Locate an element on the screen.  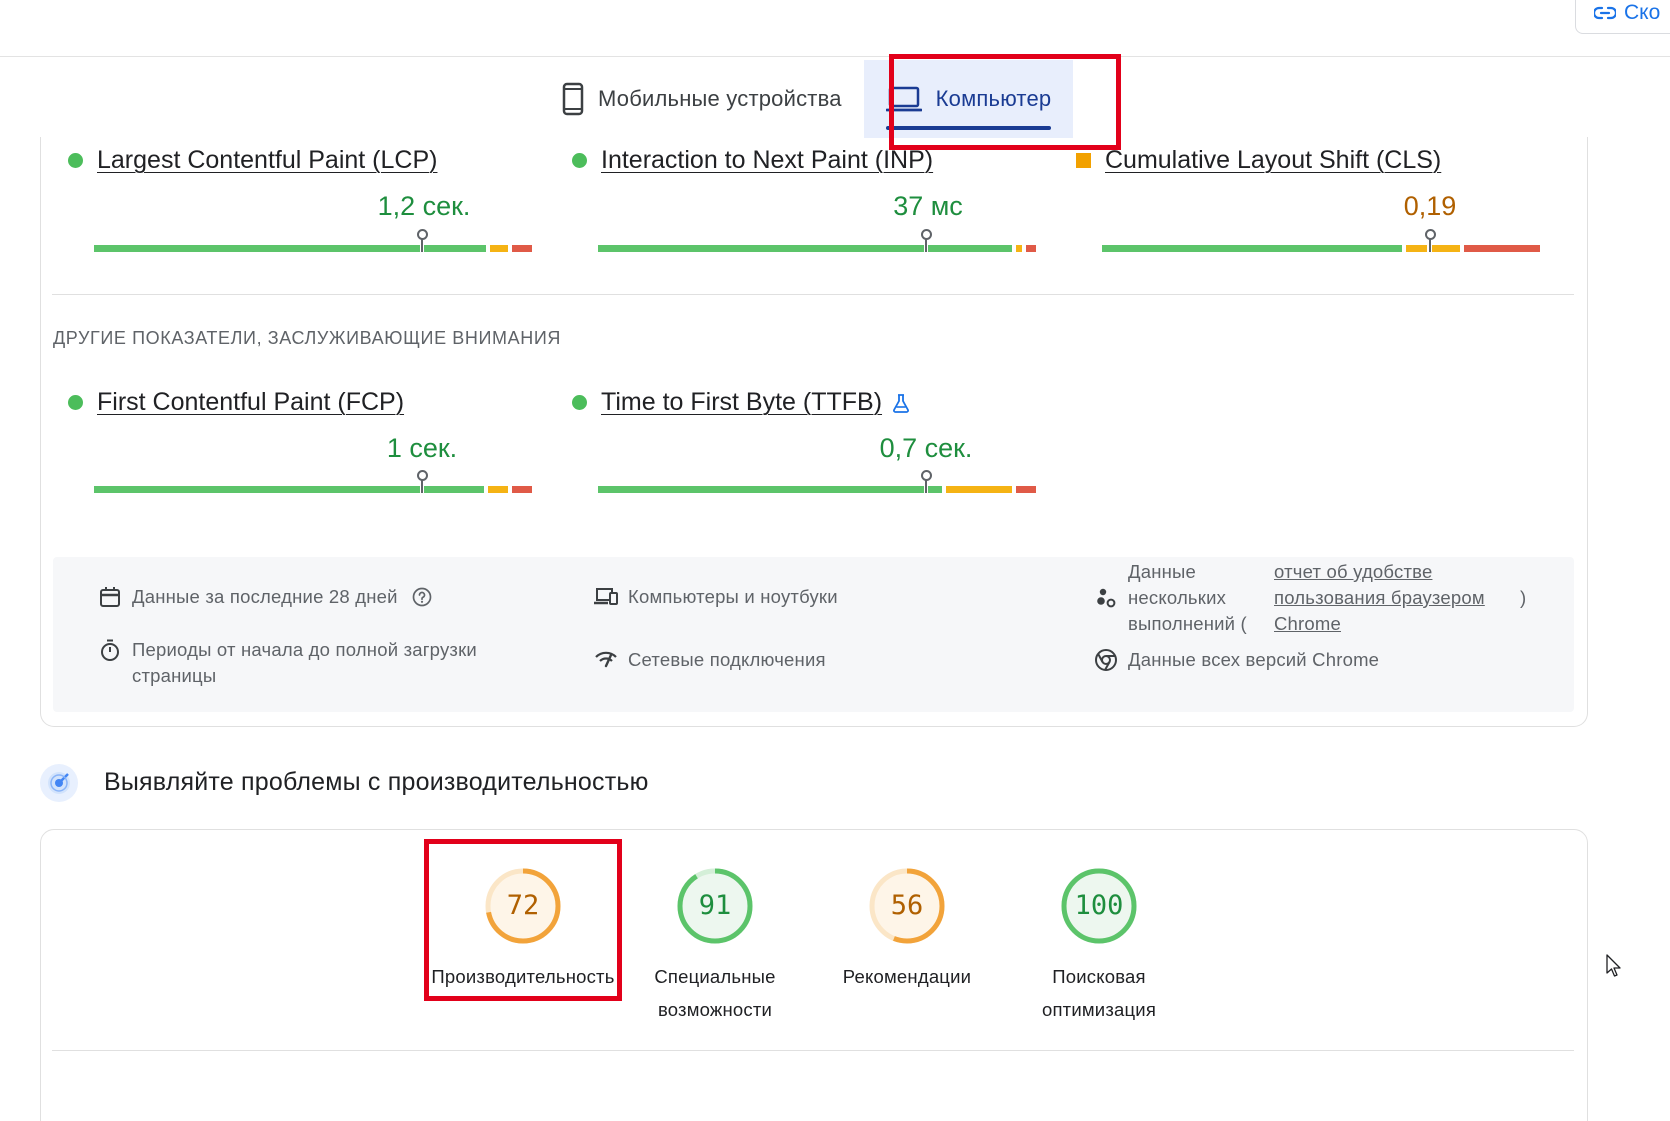
info-period: Данные за последние 28 дней is located at coordinates (266, 597).